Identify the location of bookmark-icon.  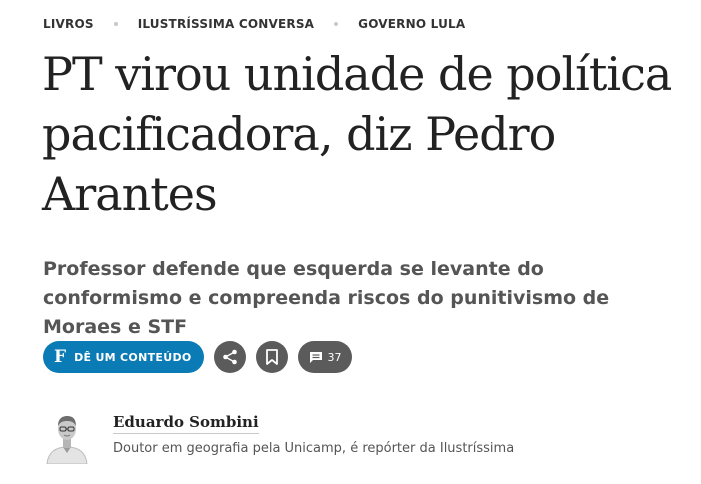
(271, 357).